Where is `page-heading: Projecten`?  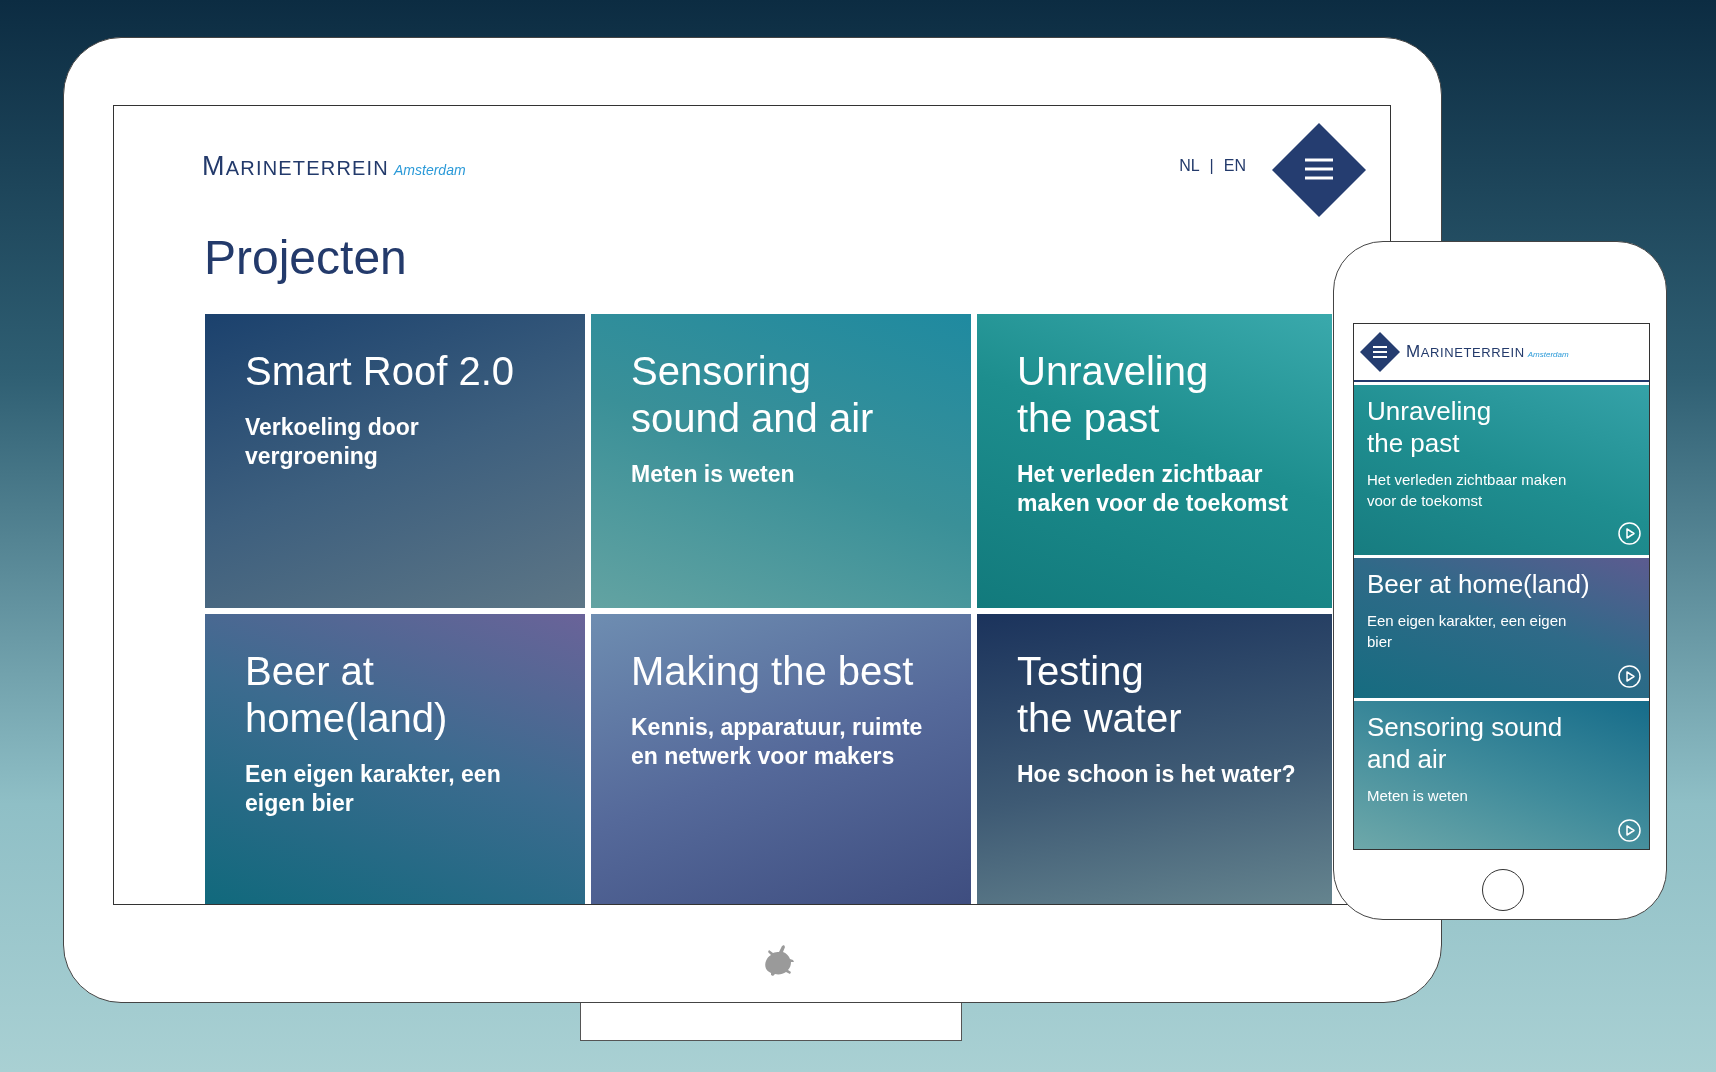
page-heading: Projecten is located at coordinates (305, 258).